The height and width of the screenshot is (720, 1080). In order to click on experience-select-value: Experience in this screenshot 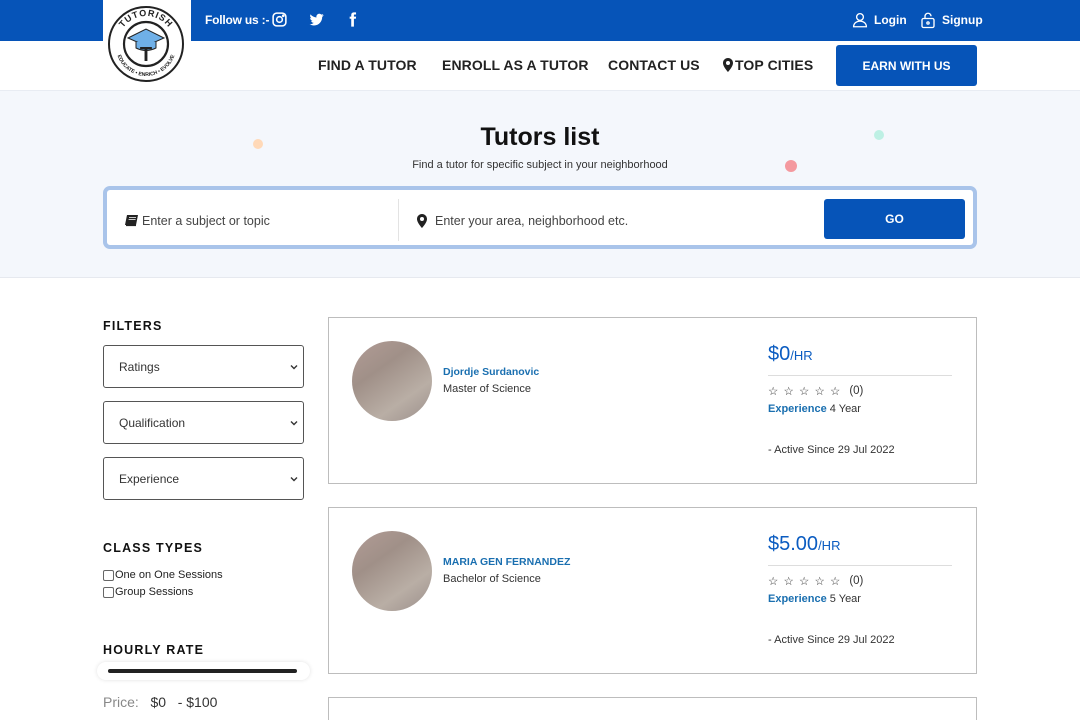, I will do `click(149, 479)`.